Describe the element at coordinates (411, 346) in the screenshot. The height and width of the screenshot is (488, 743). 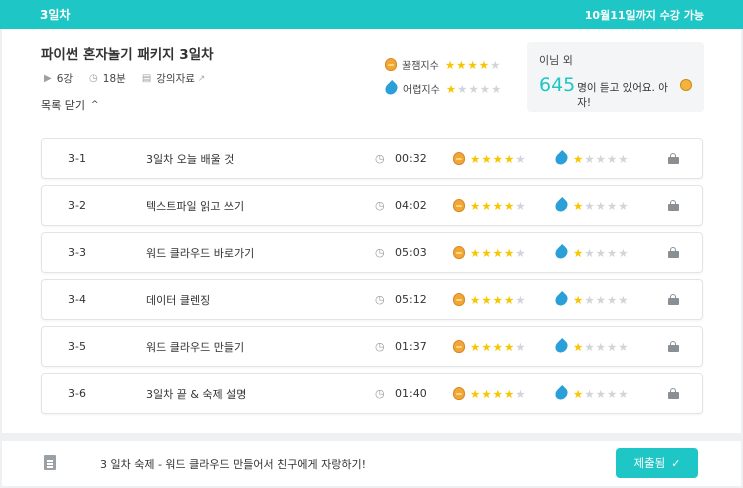
I see `lesson-time: 01:37` at that location.